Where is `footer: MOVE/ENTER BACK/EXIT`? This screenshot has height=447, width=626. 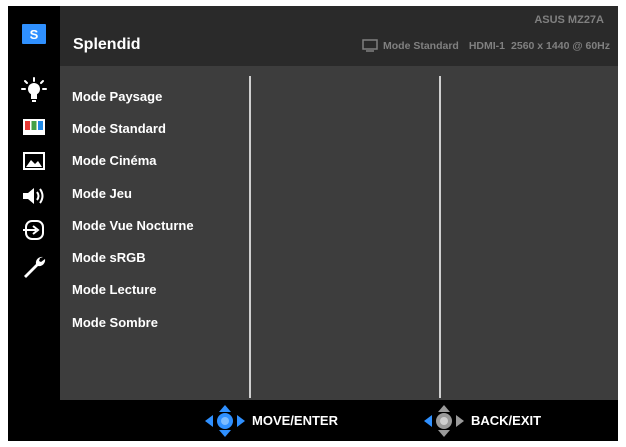
footer: MOVE/ENTER BACK/EXIT is located at coordinates (313, 420).